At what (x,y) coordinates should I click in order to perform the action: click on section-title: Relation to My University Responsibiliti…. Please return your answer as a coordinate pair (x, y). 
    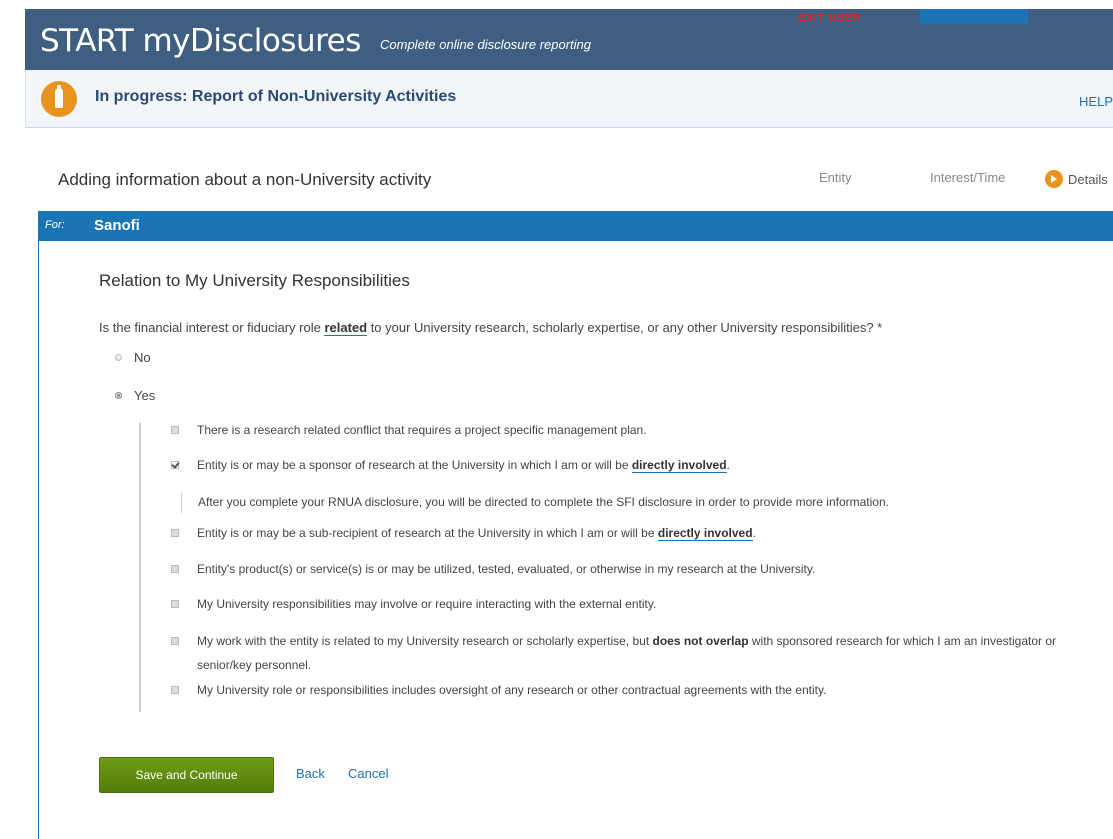
    Looking at the image, I should click on (254, 280).